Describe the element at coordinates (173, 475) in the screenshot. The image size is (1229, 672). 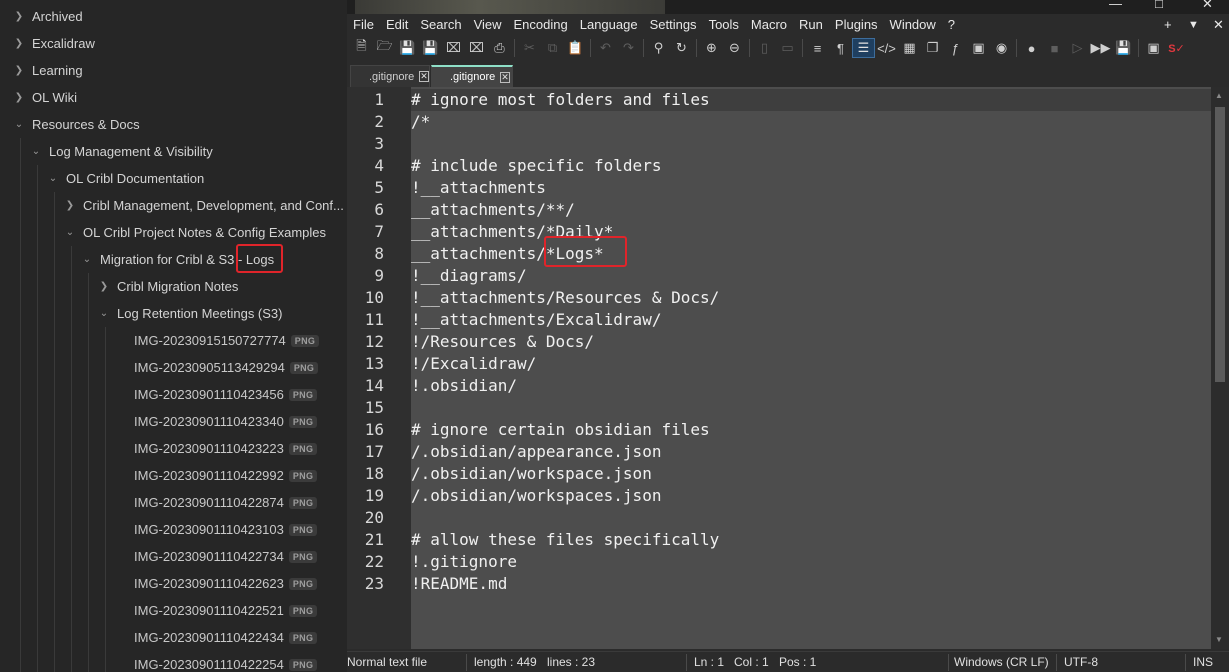
I see `tree-file: IMG-20230901110422992 PNG` at that location.